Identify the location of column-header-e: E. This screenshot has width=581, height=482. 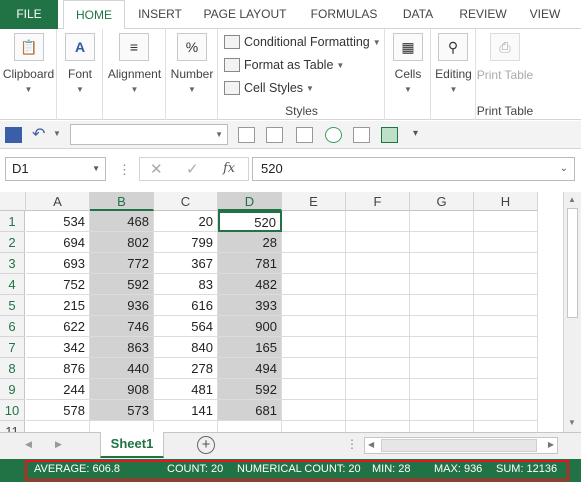
(314, 201).